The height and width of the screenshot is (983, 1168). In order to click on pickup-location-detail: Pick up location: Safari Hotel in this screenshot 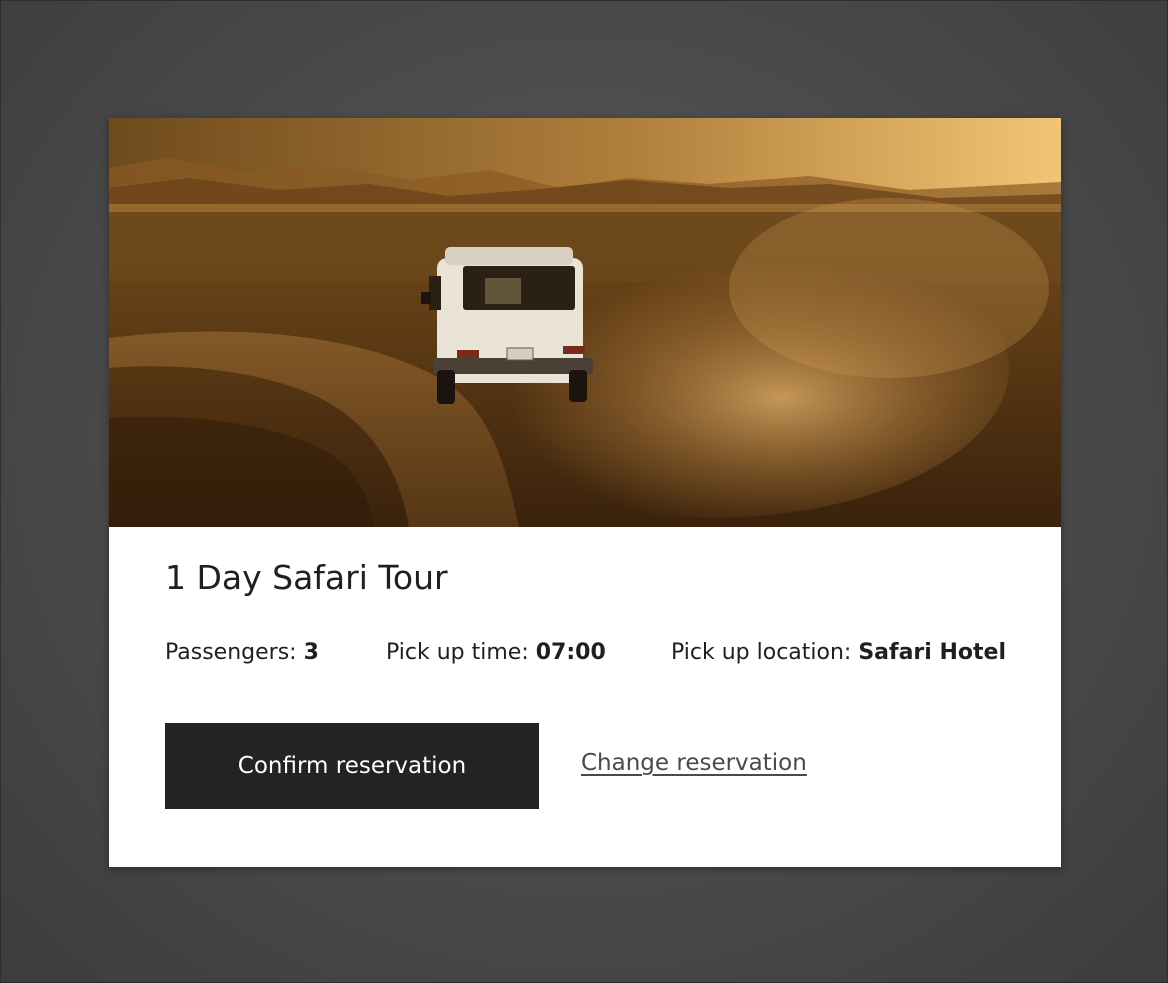, I will do `click(838, 653)`.